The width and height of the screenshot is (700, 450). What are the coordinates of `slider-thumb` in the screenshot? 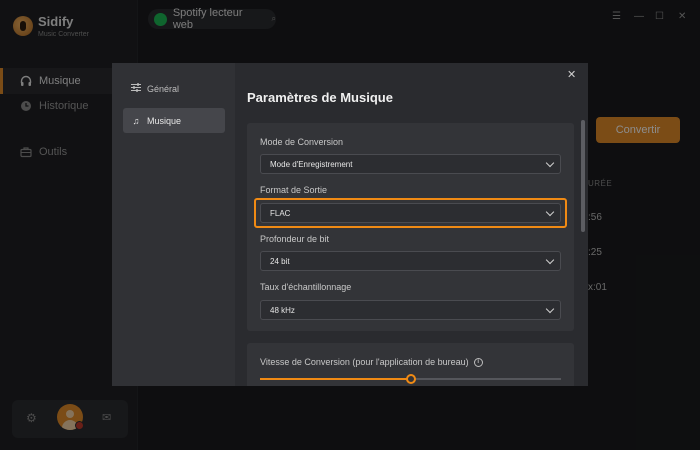 It's located at (410, 379).